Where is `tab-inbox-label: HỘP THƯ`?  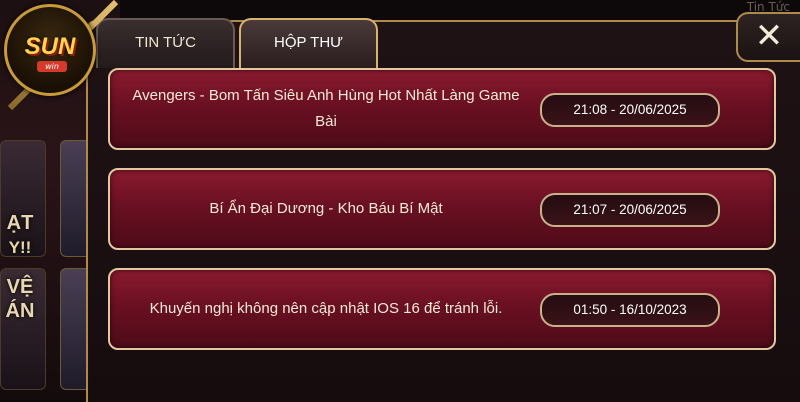
tab-inbox-label: HỘP THƯ is located at coordinates (308, 42).